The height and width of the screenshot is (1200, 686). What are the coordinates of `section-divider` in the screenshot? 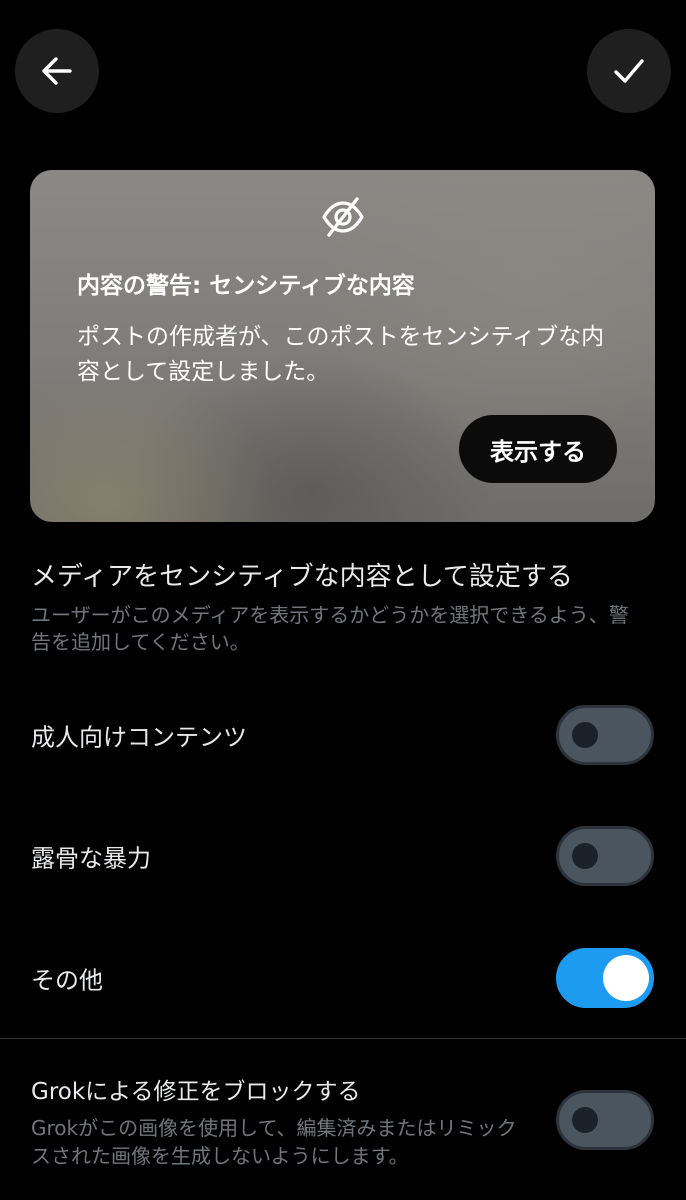 It's located at (343, 1038).